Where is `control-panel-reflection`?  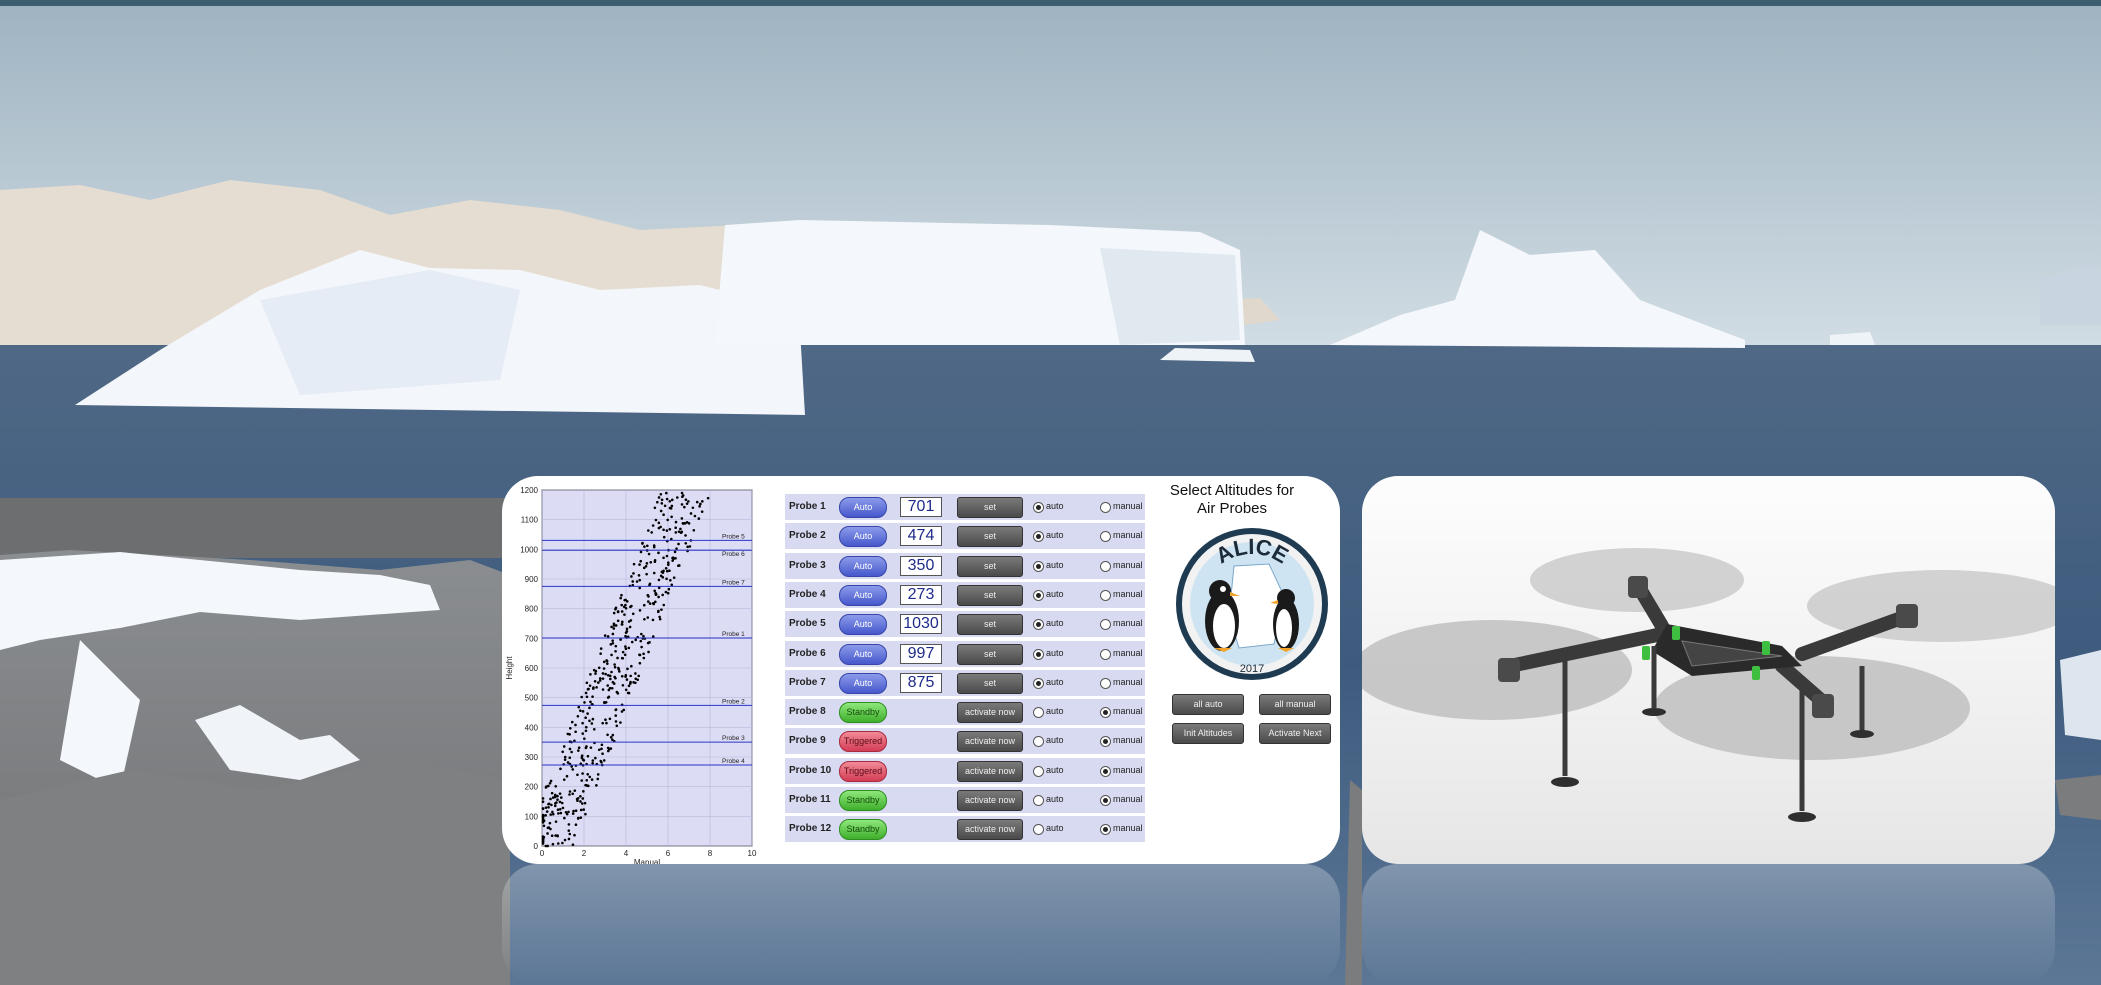
control-panel-reflection is located at coordinates (921, 924).